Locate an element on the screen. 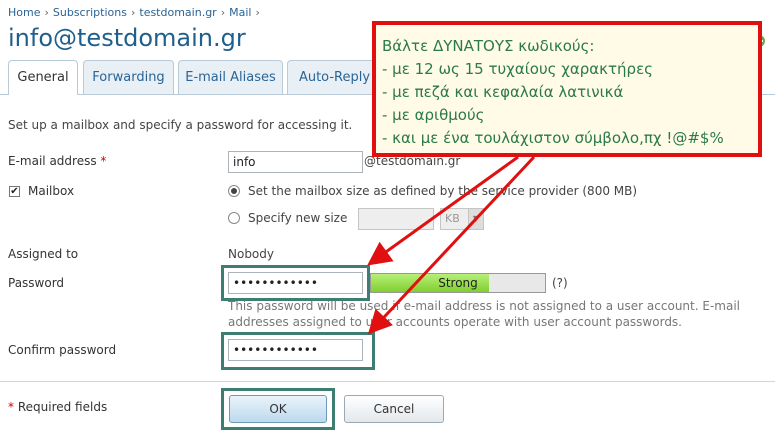 The image size is (775, 444). callout-line: - με 12 ως 15 τυχαίους χαρακτήρες is located at coordinates (517, 69).